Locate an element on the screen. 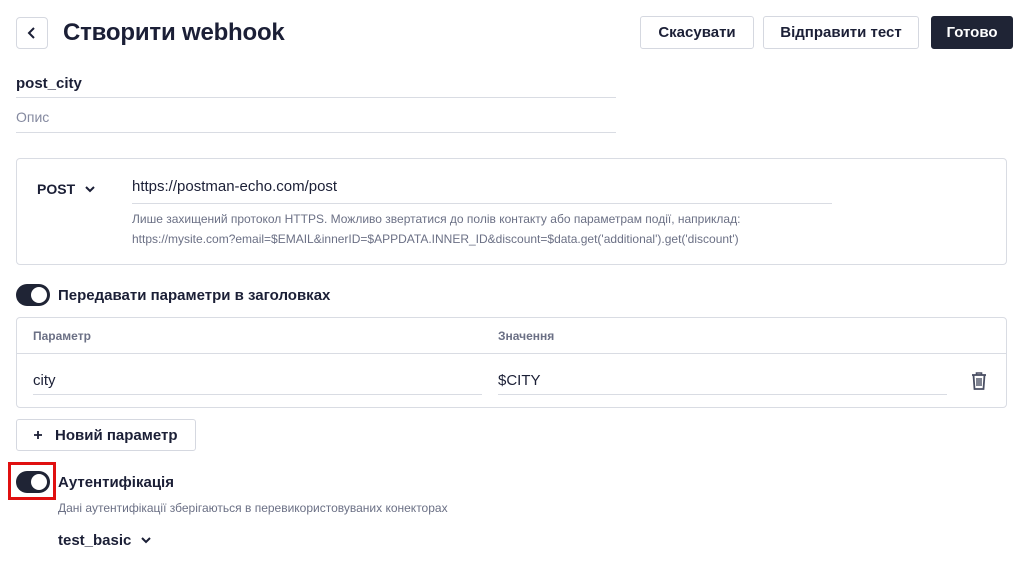 The width and height of the screenshot is (1023, 570). method-select: POST is located at coordinates (66, 189).